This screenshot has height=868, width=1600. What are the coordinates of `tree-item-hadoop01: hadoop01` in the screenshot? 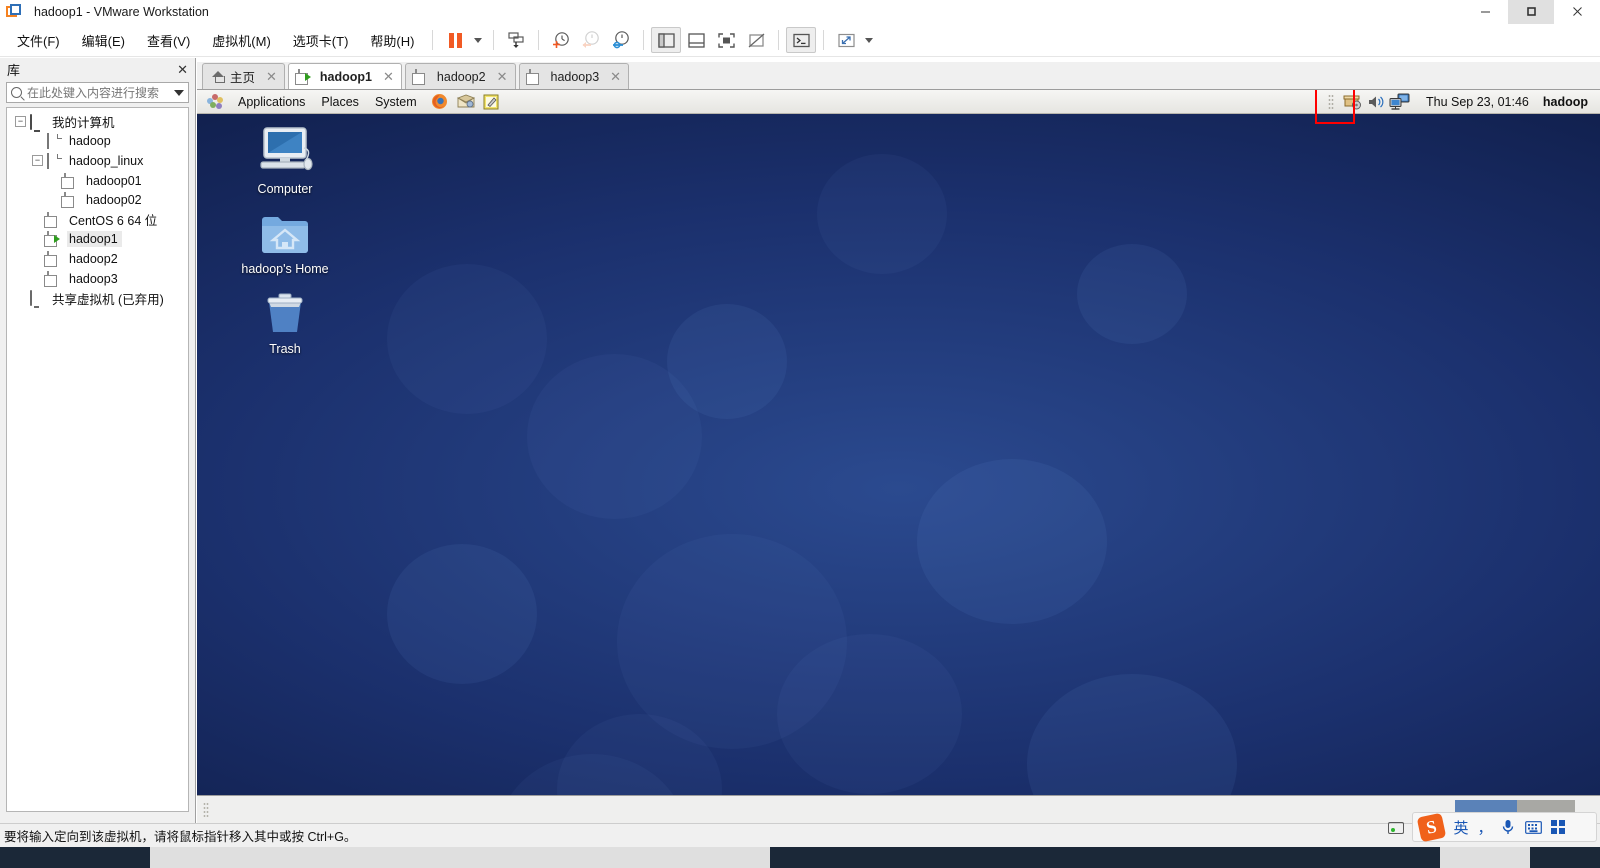 It's located at (97, 181).